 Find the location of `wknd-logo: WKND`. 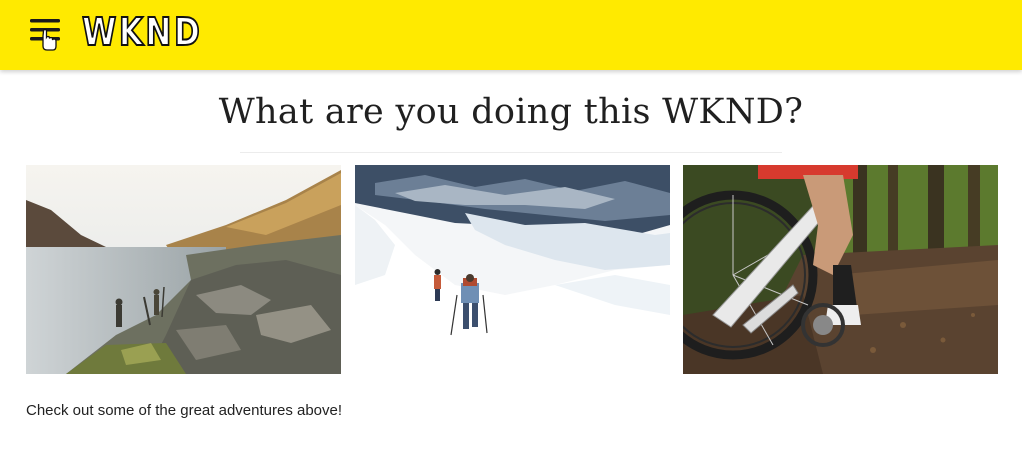

wknd-logo: WKND is located at coordinates (141, 32).